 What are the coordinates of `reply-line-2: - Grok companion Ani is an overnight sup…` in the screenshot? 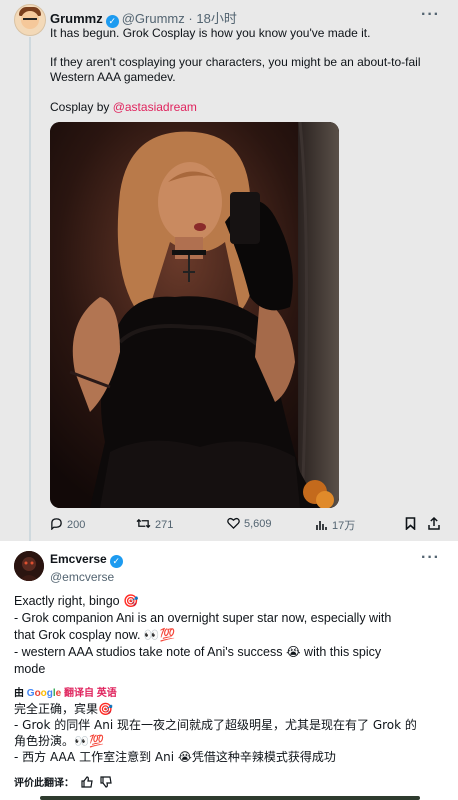 It's located at (203, 618).